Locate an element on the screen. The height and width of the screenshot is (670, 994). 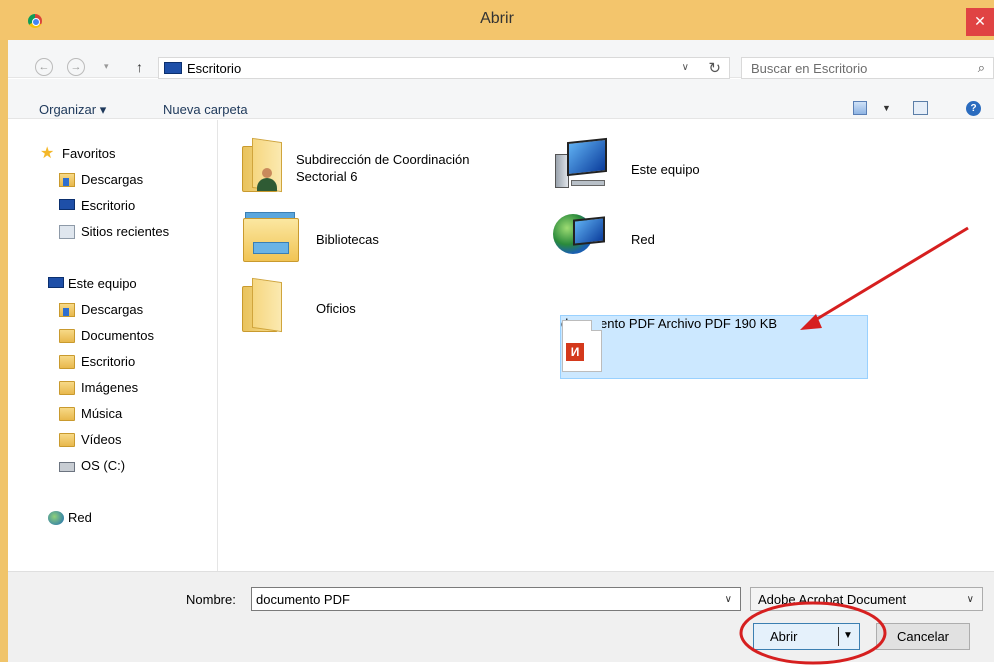
close-button: ✕ is located at coordinates (980, 22).